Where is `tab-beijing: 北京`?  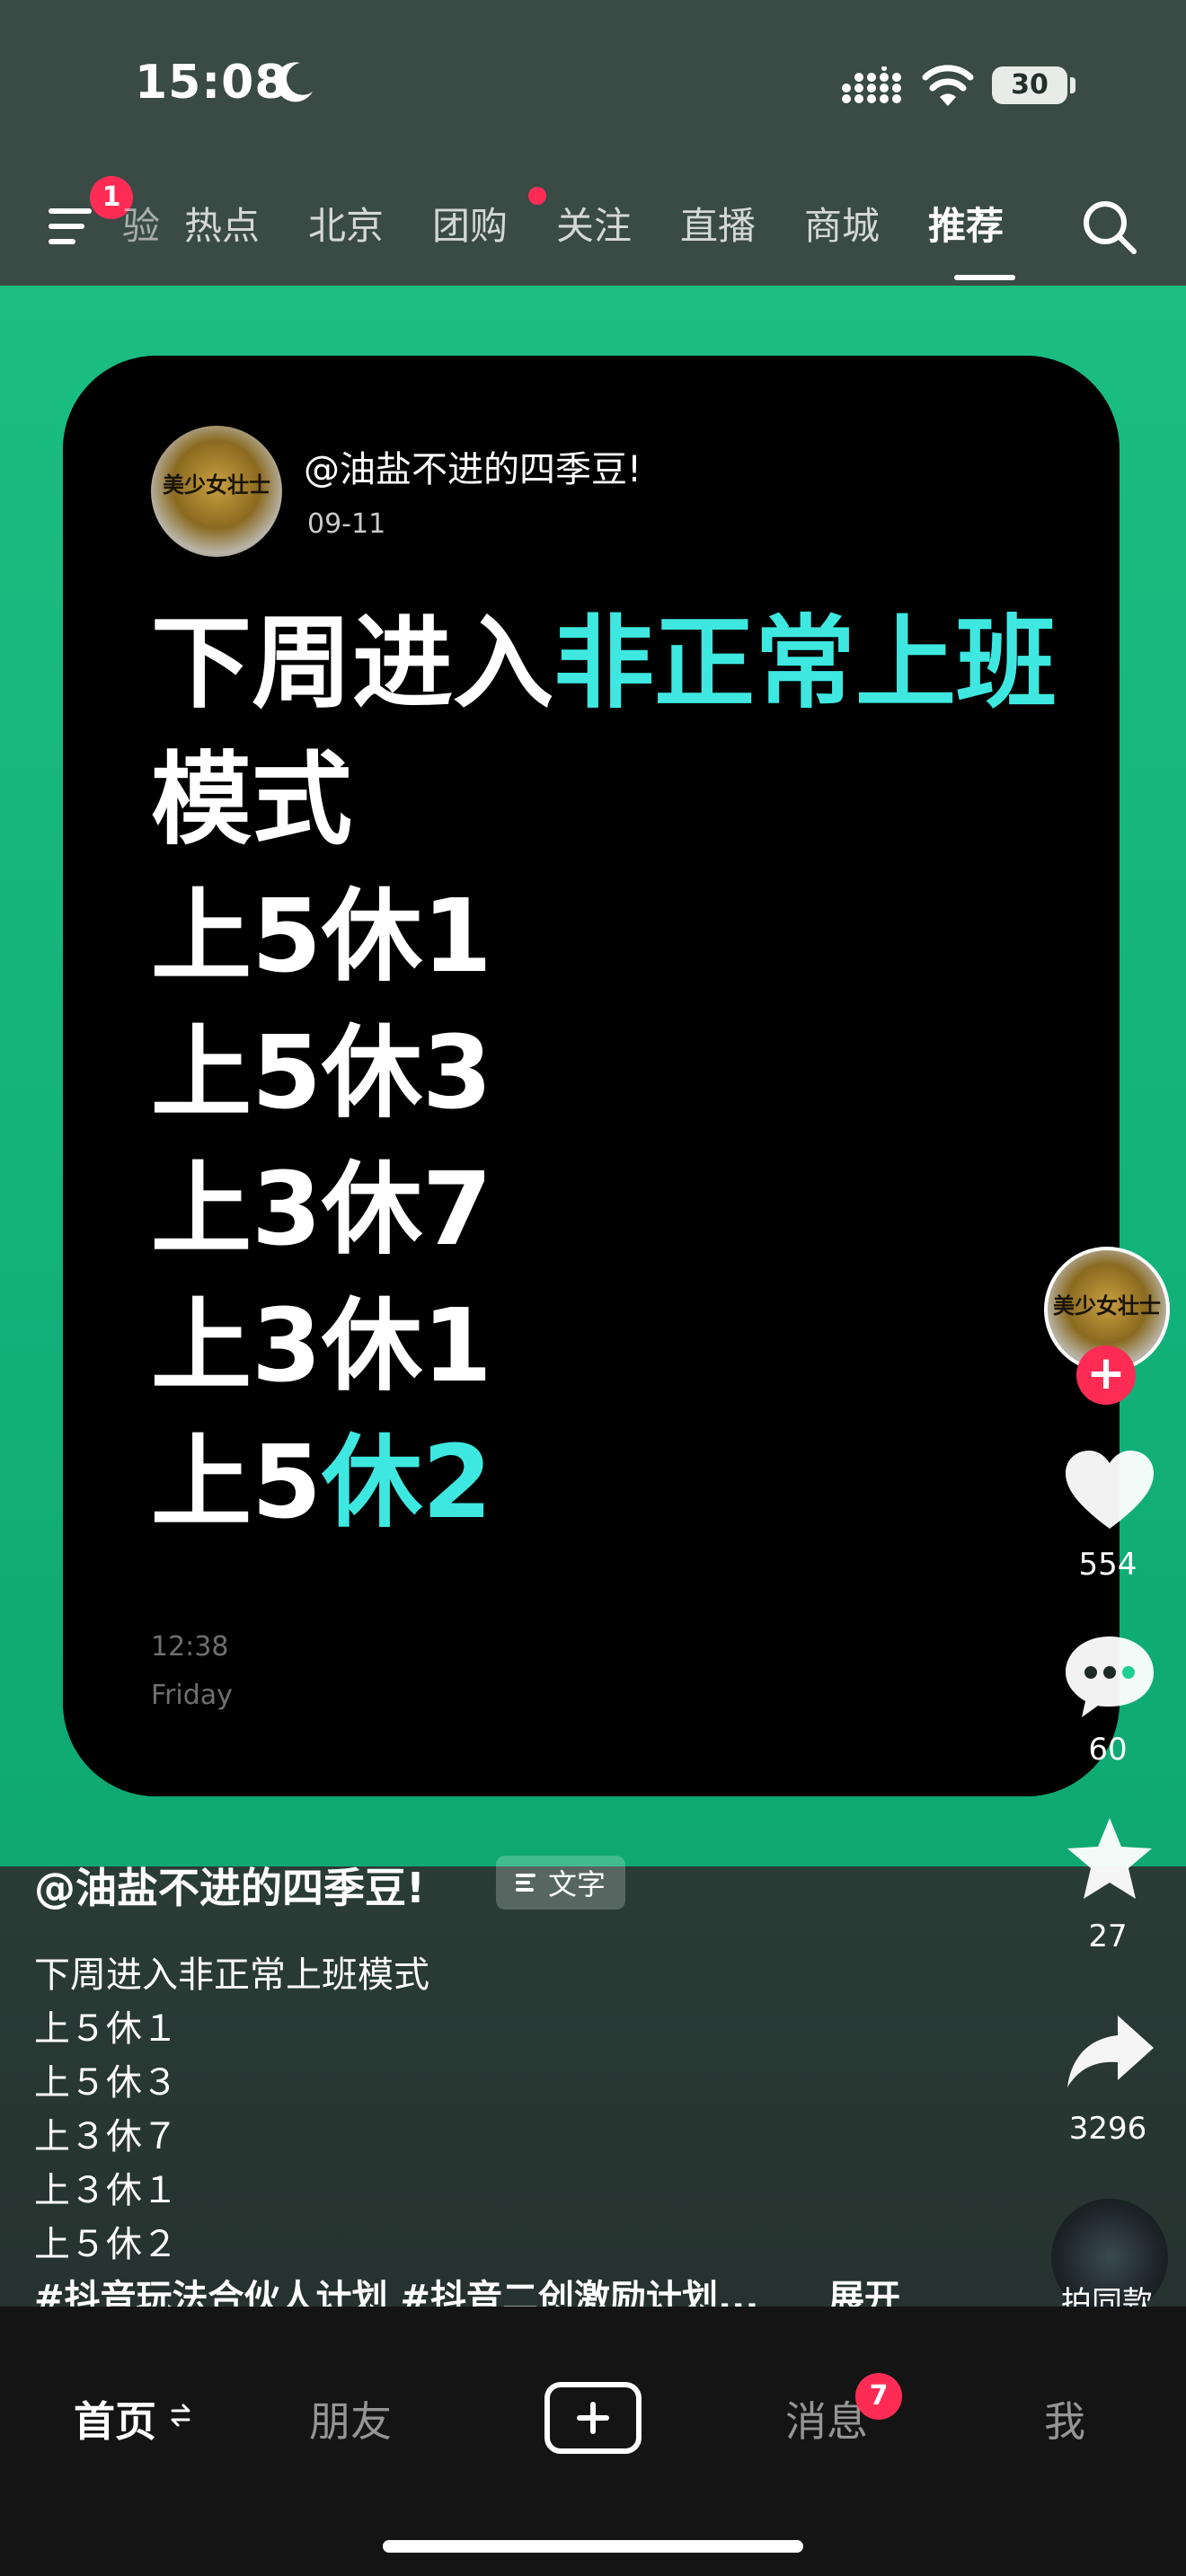
tab-beijing: 北京 is located at coordinates (346, 227).